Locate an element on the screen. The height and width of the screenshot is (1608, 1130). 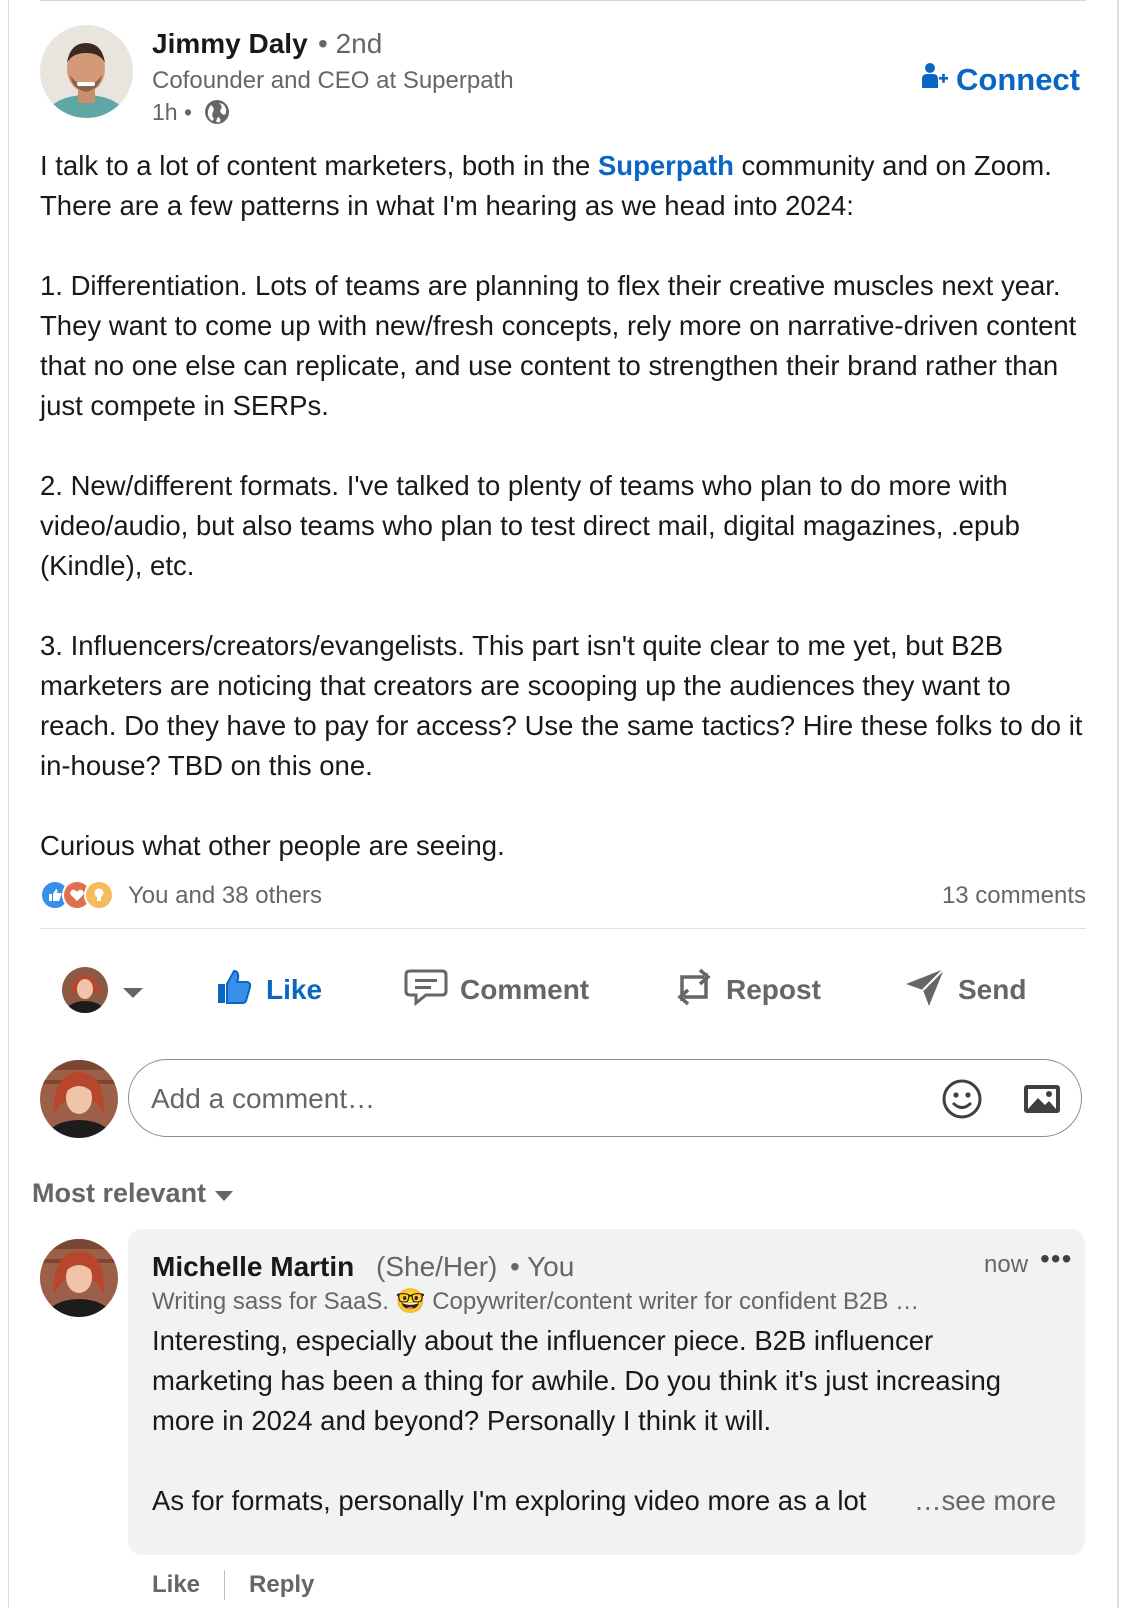
add-comment-box is located at coordinates (605, 1098).